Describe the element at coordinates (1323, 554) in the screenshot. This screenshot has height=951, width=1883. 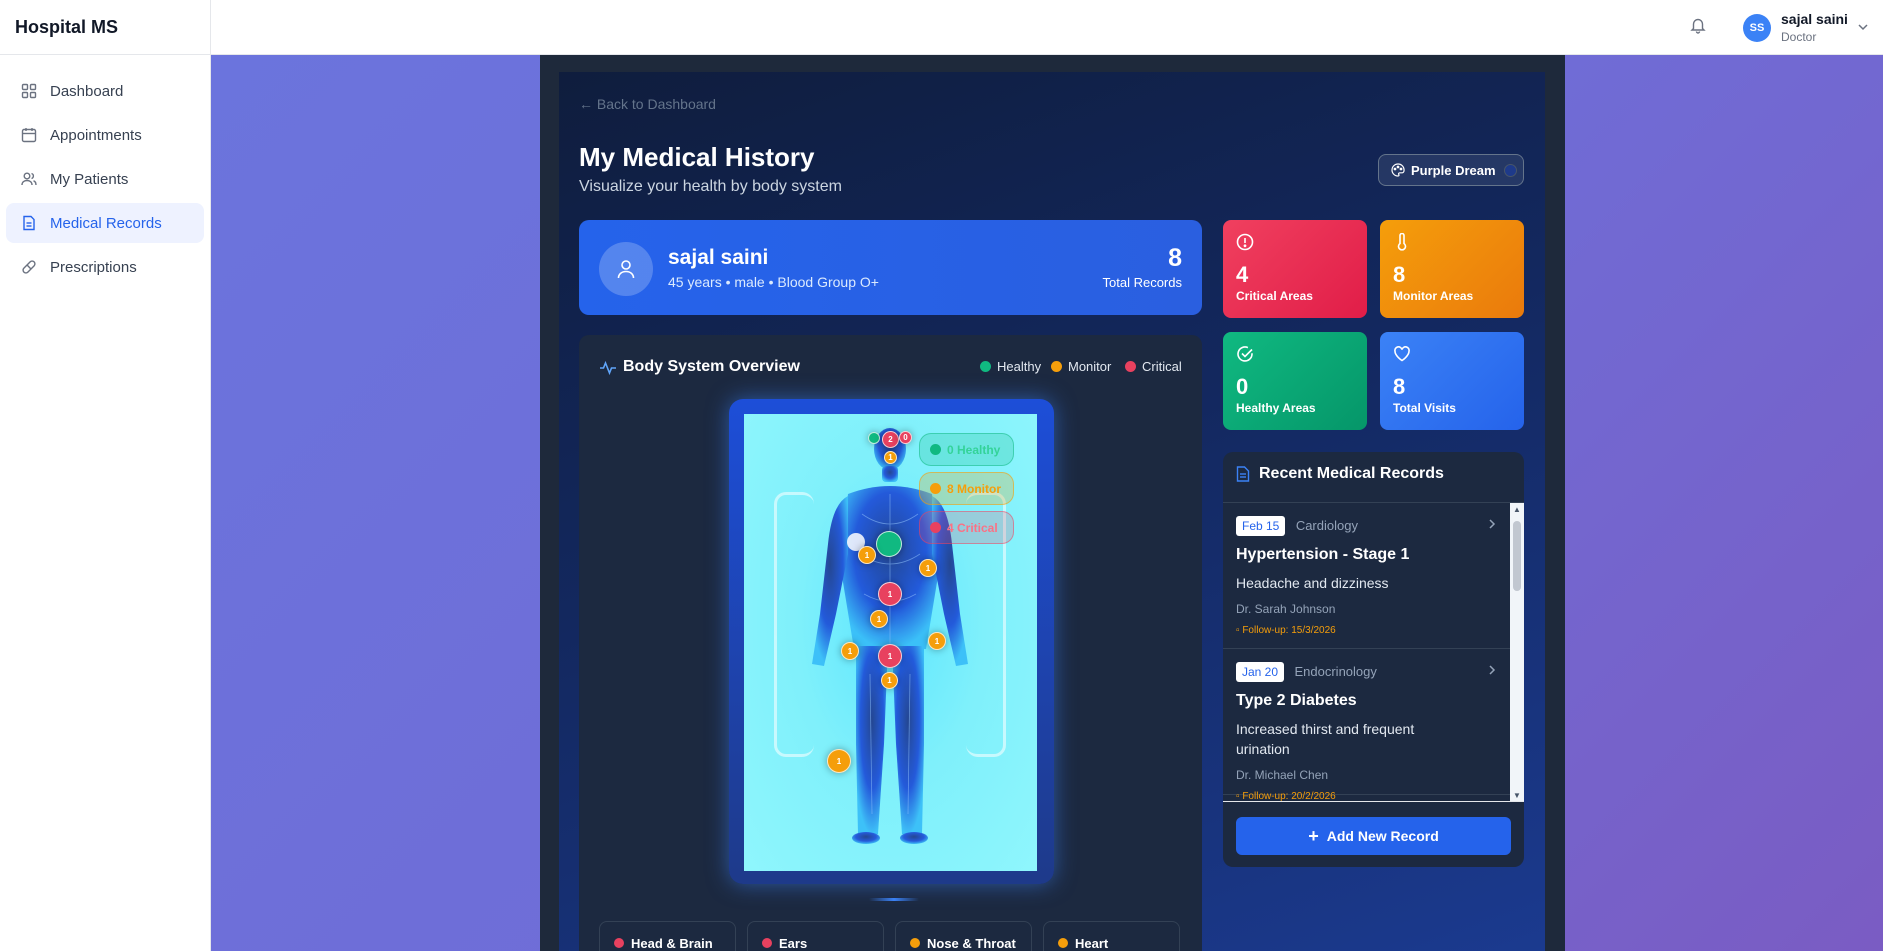
I see `record-title: Hypertension - Stage 1` at that location.